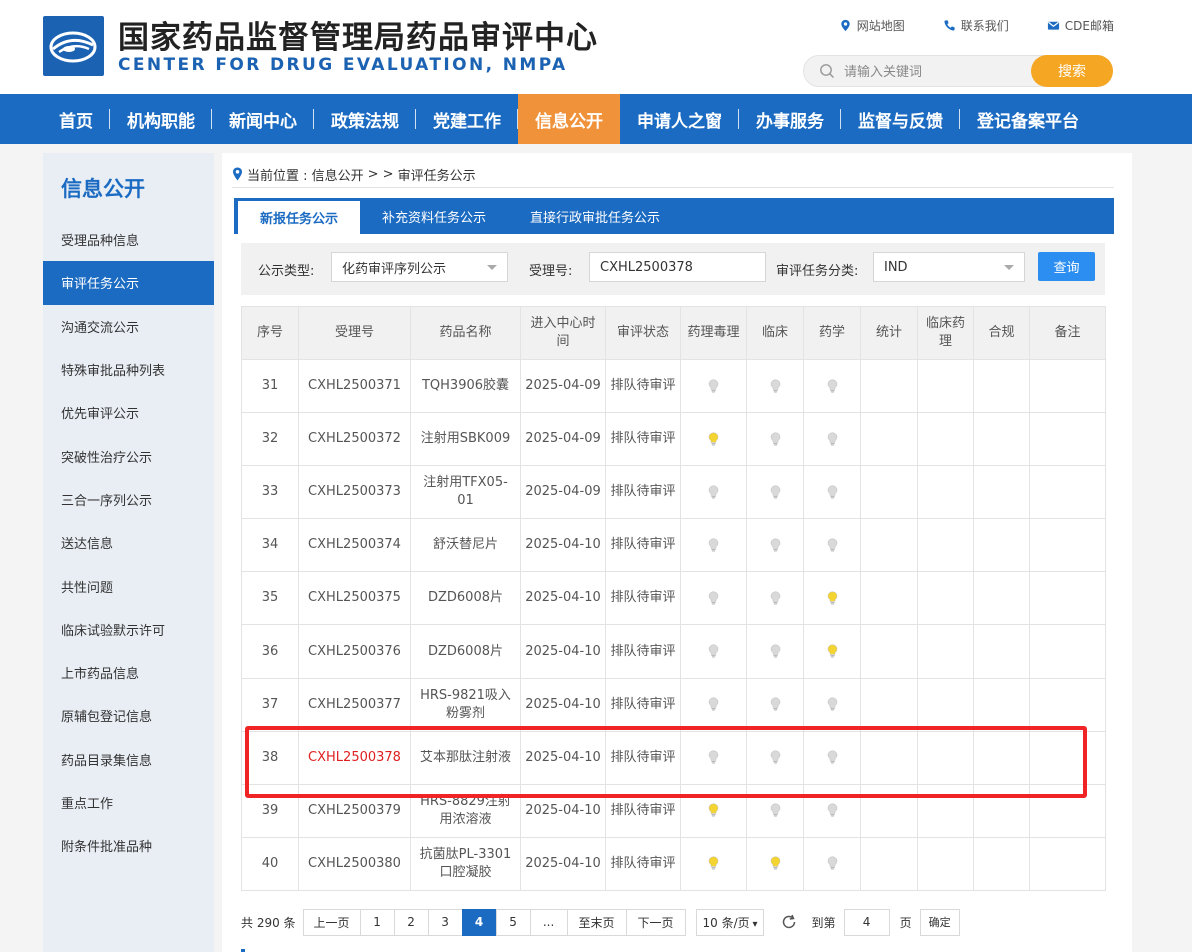 The width and height of the screenshot is (1192, 952). I want to click on goto-page-input: 4, so click(866, 922).